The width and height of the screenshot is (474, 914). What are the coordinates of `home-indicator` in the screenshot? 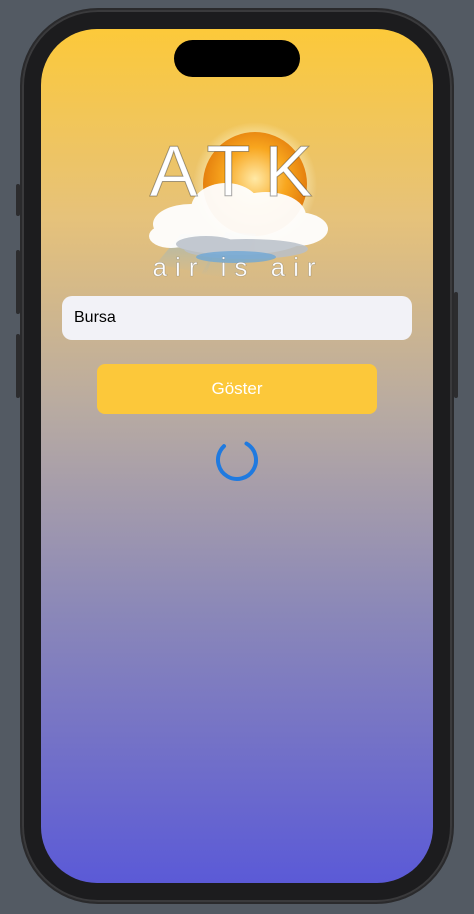 It's located at (237, 869).